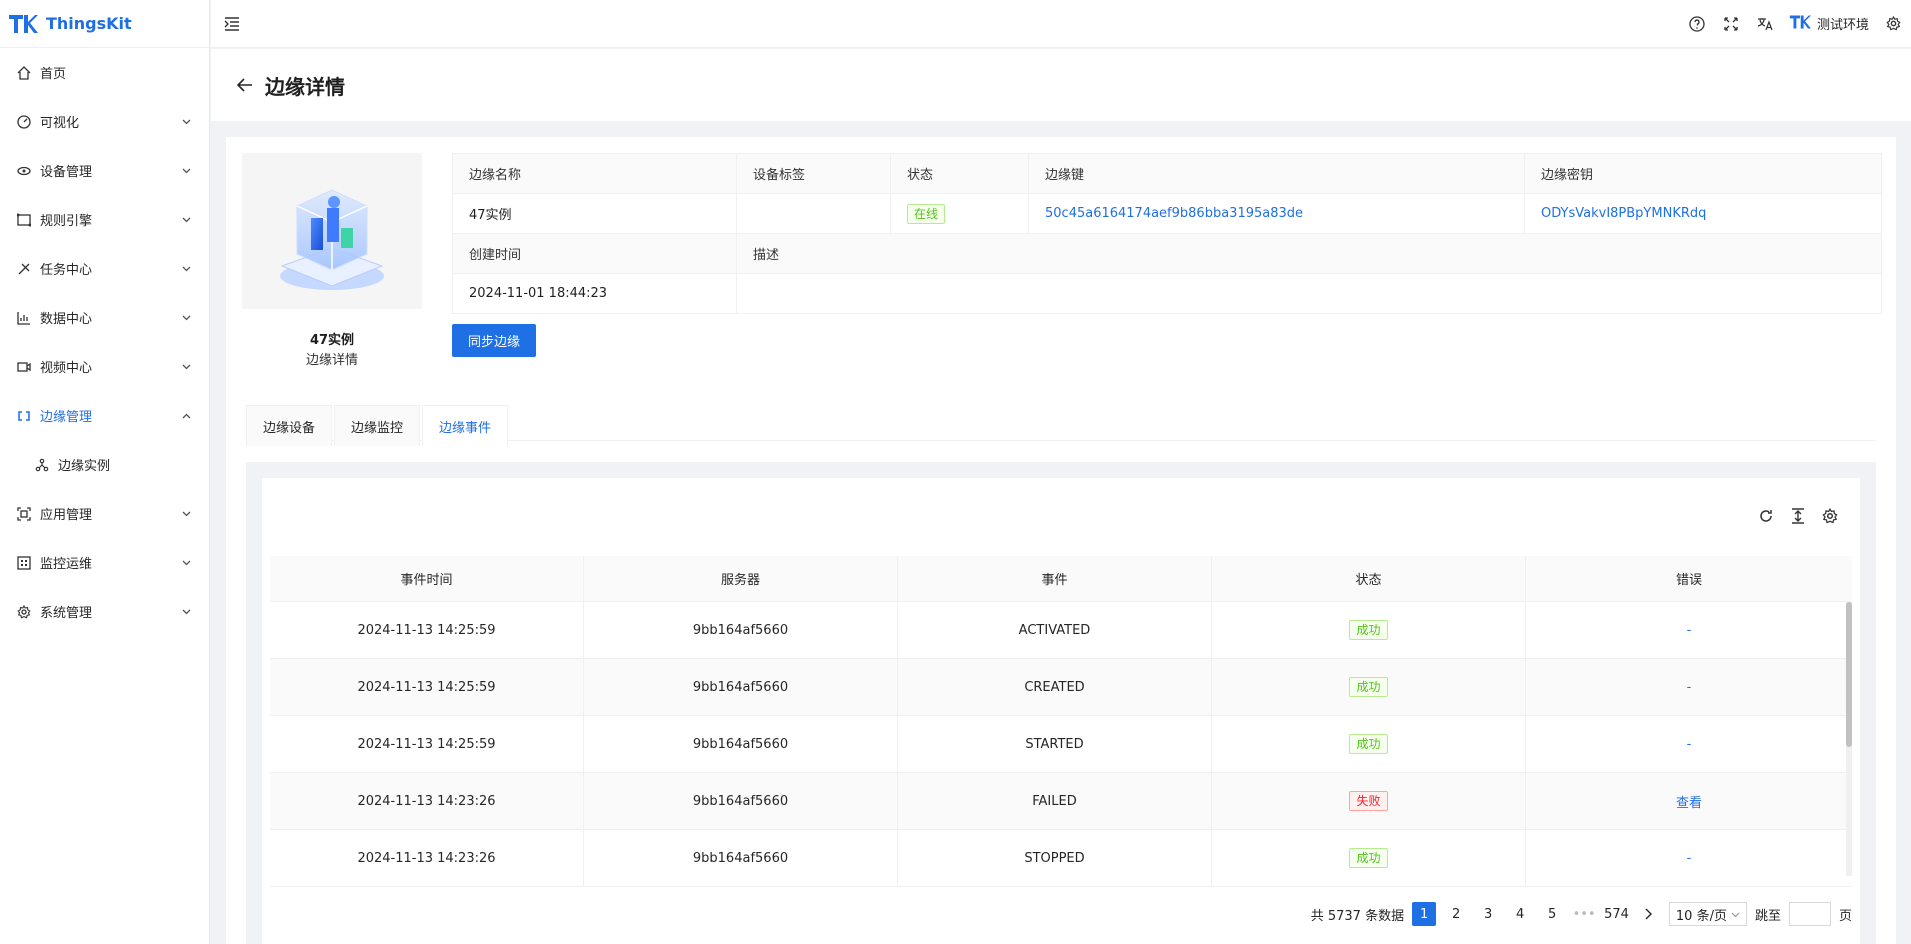 This screenshot has height=944, width=1911. I want to click on chevron-up-icon, so click(186, 416).